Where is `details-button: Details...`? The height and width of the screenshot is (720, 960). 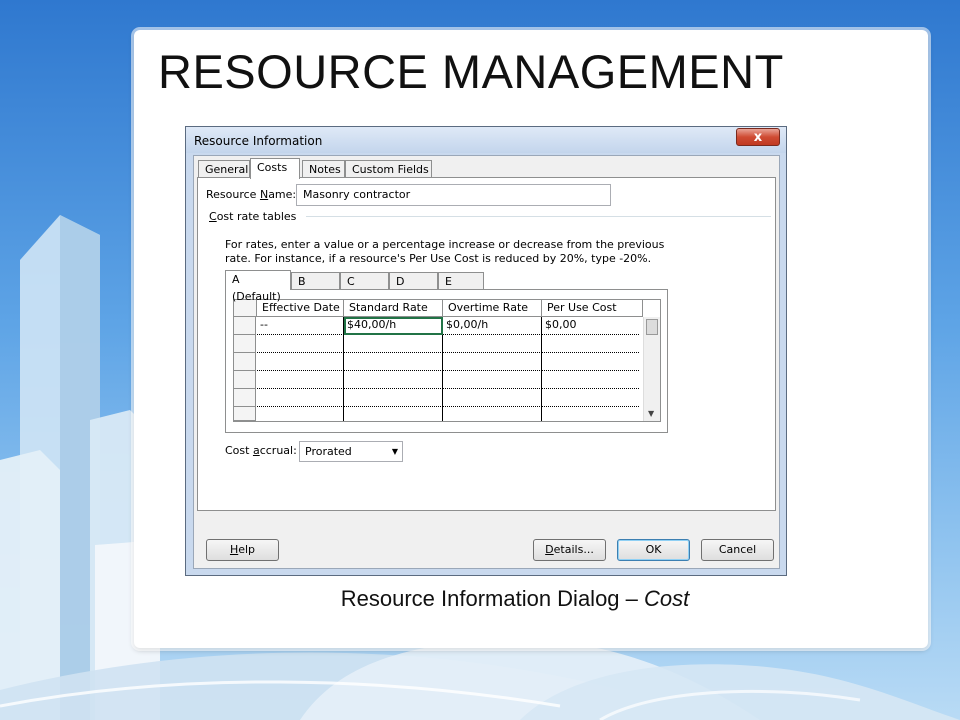
details-button: Details... is located at coordinates (569, 550).